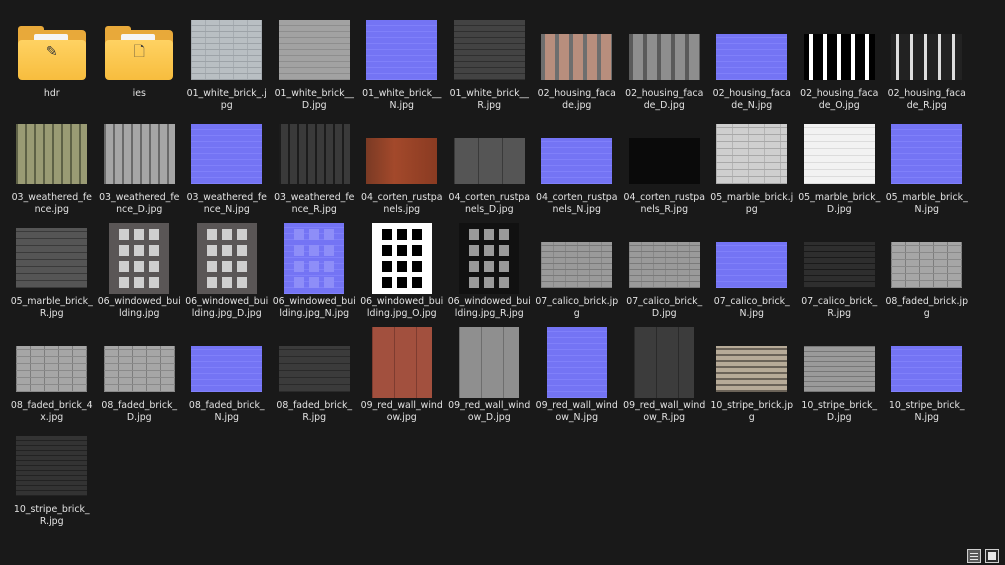 The image size is (1005, 565). I want to click on file-name-label: 03_weathered_fence.jpg, so click(51, 203).